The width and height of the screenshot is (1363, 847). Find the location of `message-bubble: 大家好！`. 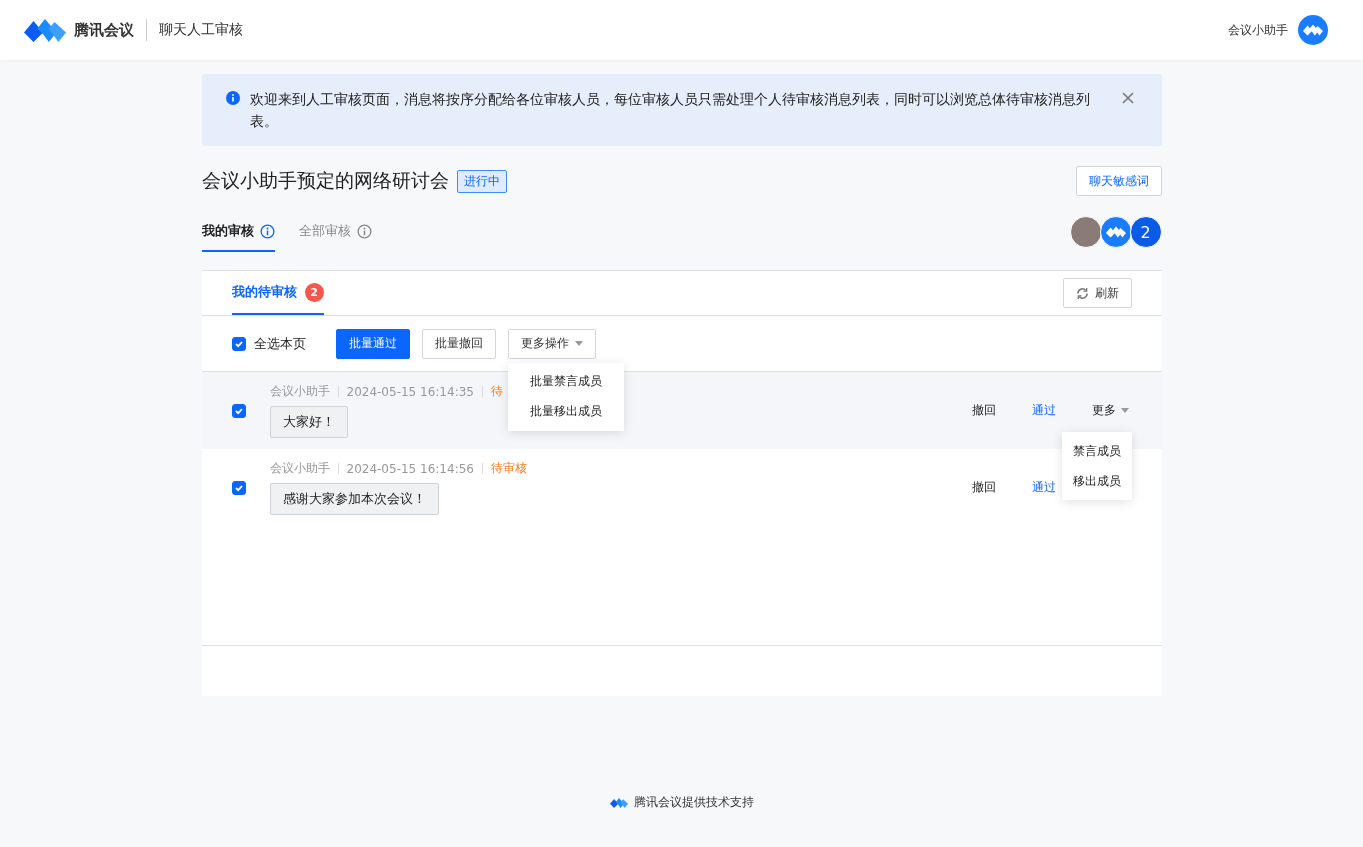

message-bubble: 大家好！ is located at coordinates (308, 422).